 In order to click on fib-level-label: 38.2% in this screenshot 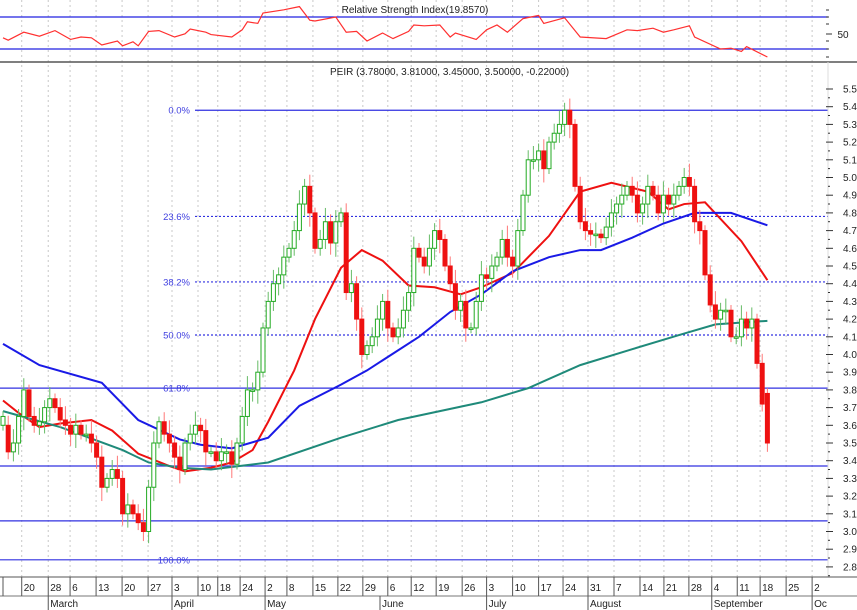, I will do `click(176, 282)`.